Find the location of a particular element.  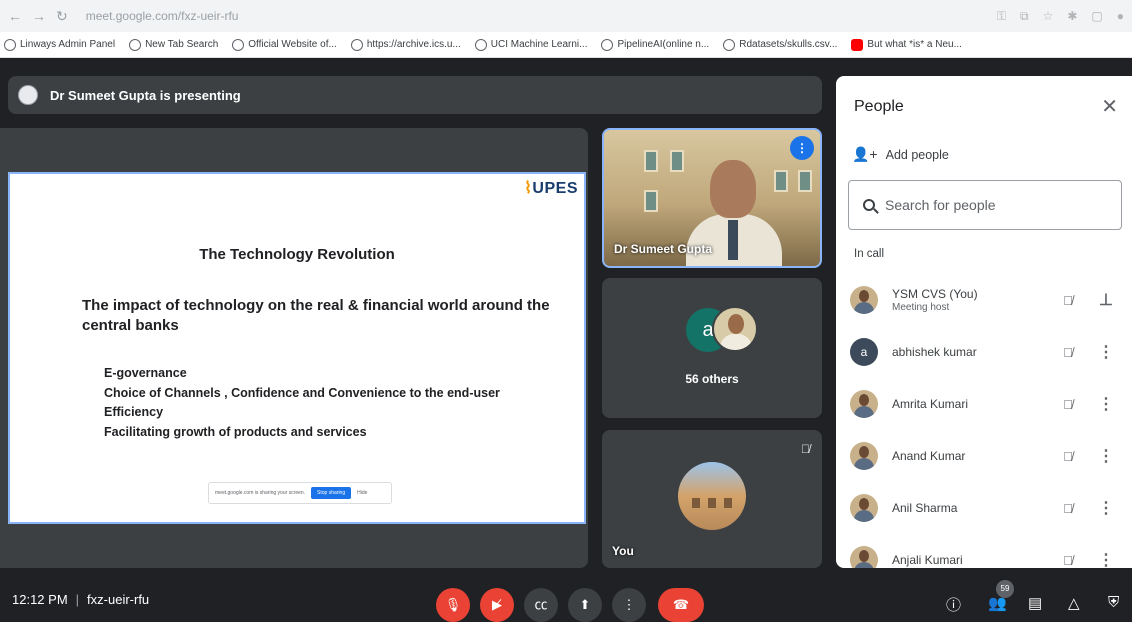

camera-off-icon: ▶̸ is located at coordinates (497, 604).